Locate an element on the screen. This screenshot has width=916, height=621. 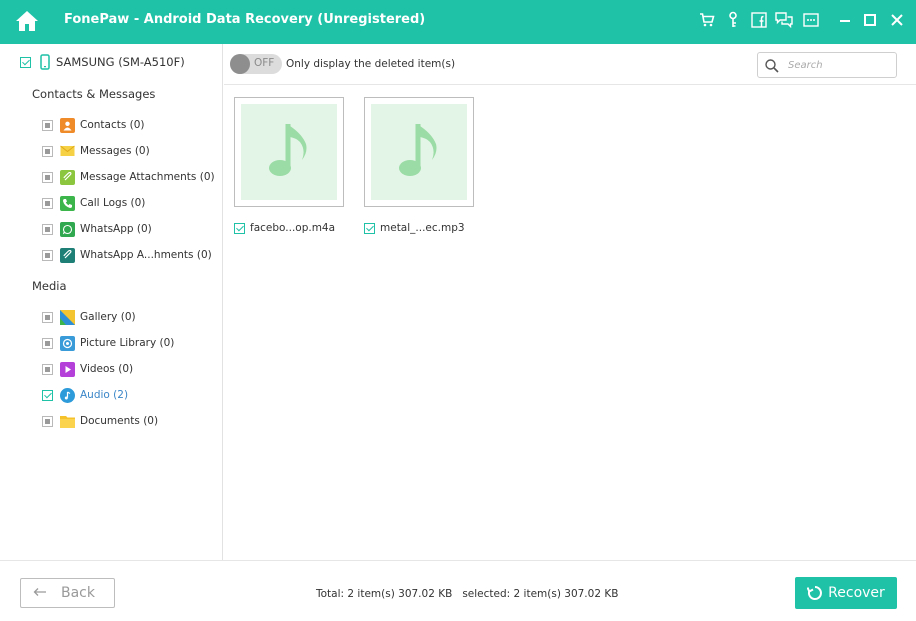
minimize-icon is located at coordinates (845, 20).